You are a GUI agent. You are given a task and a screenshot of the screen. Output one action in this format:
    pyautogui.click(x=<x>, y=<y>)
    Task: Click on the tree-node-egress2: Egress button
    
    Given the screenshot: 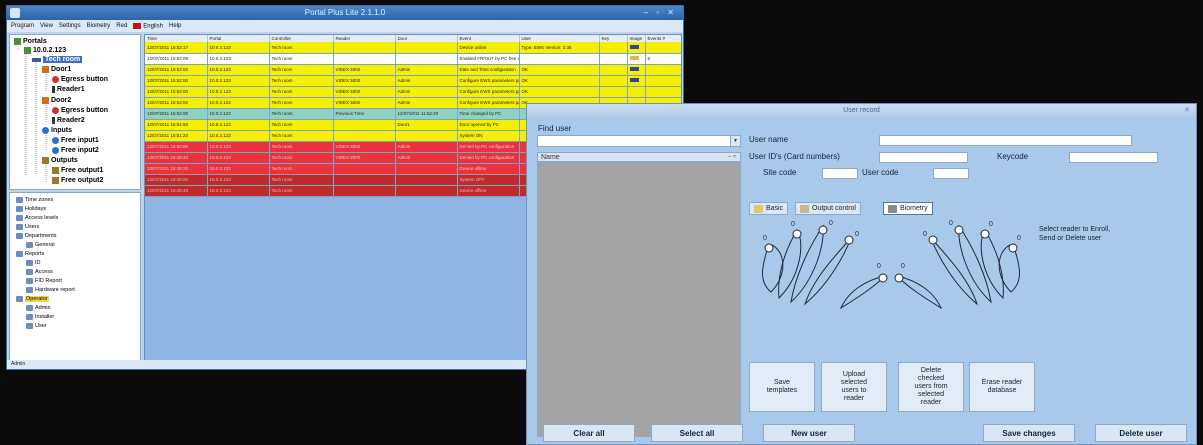 What is the action you would take?
    pyautogui.click(x=80, y=110)
    